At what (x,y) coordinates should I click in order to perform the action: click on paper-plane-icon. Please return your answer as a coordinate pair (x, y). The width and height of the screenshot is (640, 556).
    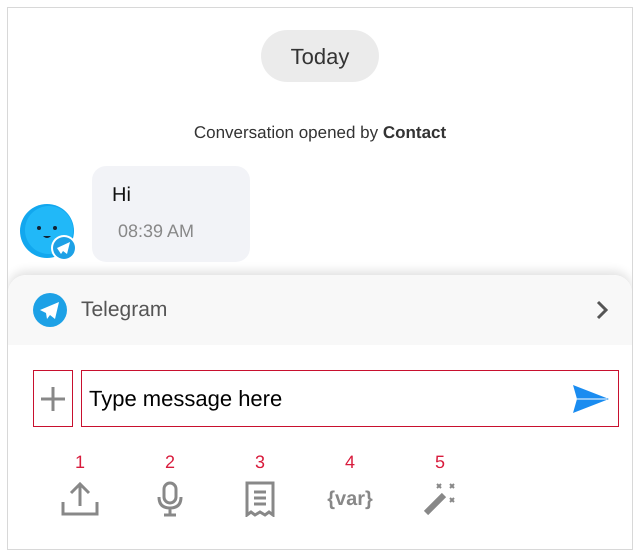
    Looking at the image, I should click on (50, 310).